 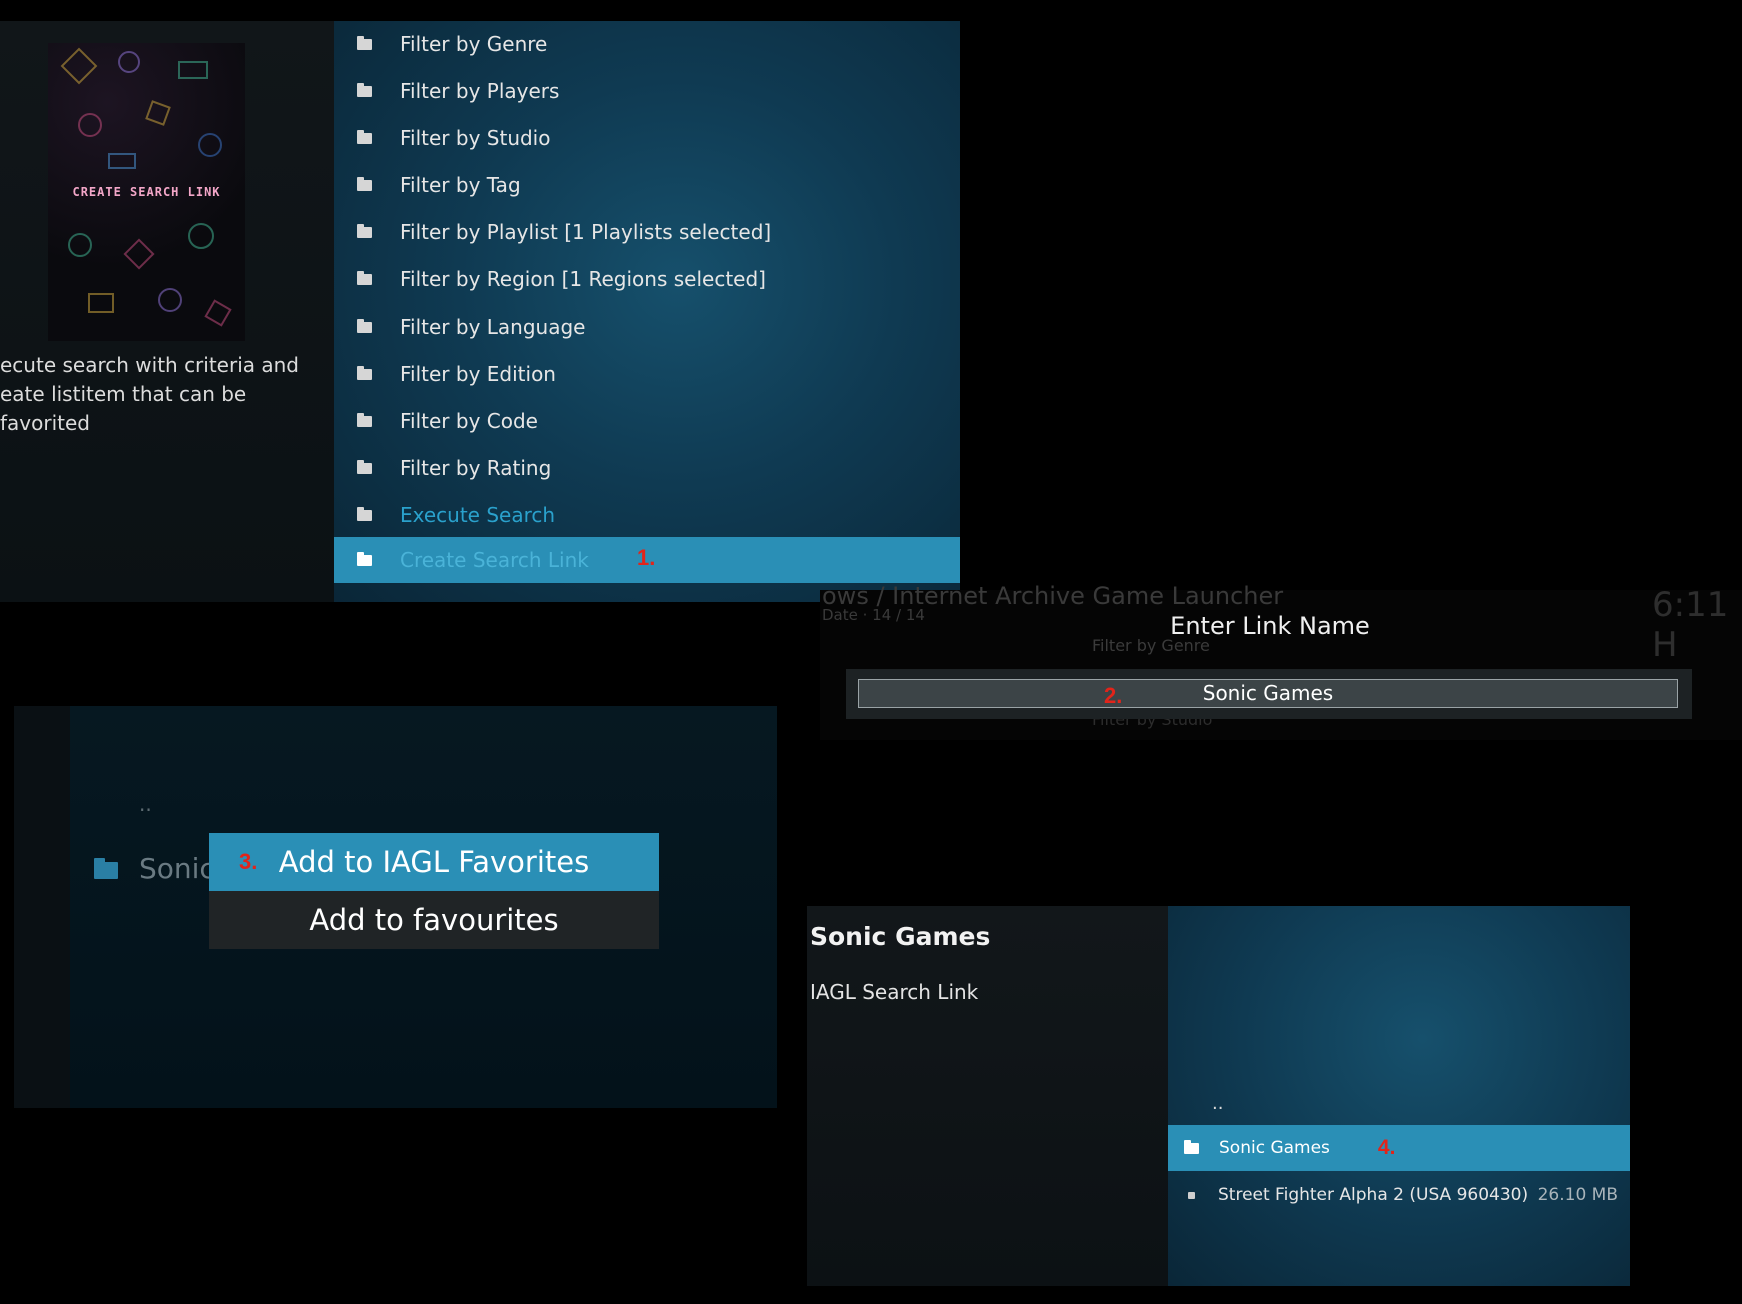 I want to click on menu-item-label: Filter by Tag, so click(x=460, y=185).